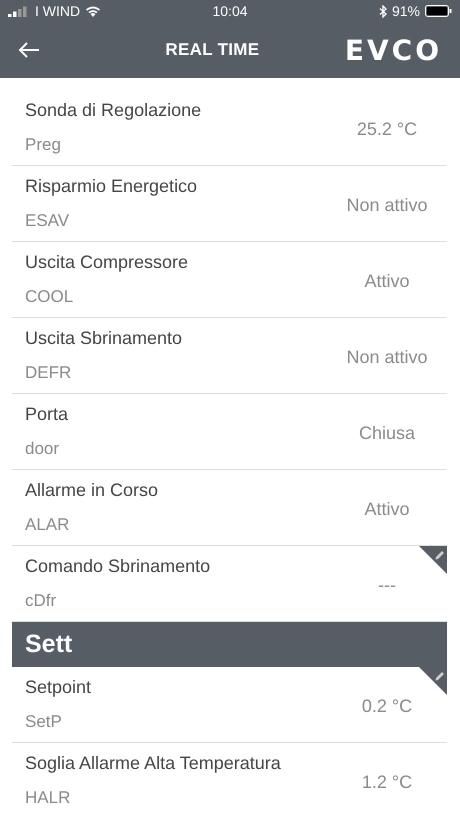  Describe the element at coordinates (229, 705) in the screenshot. I see `parameter-row: Setpoint SetP 0.2 °C` at that location.